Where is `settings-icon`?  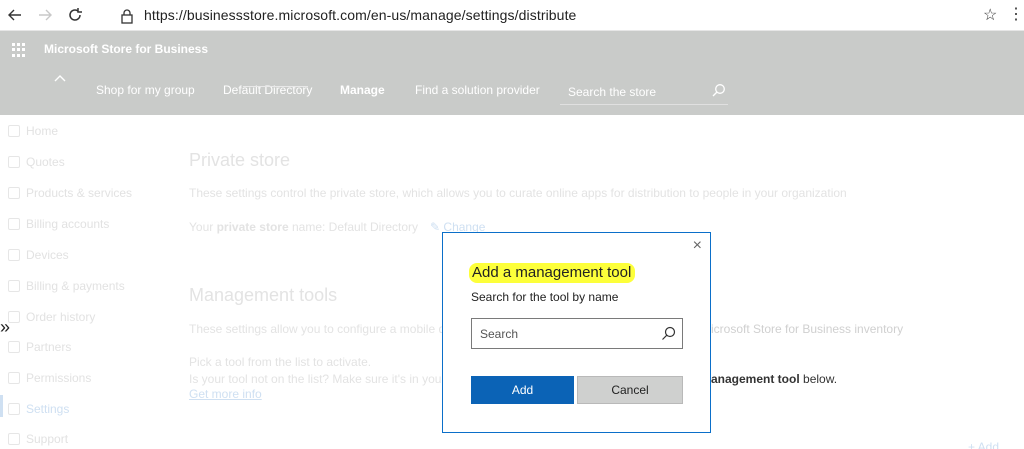
settings-icon is located at coordinates (14, 409).